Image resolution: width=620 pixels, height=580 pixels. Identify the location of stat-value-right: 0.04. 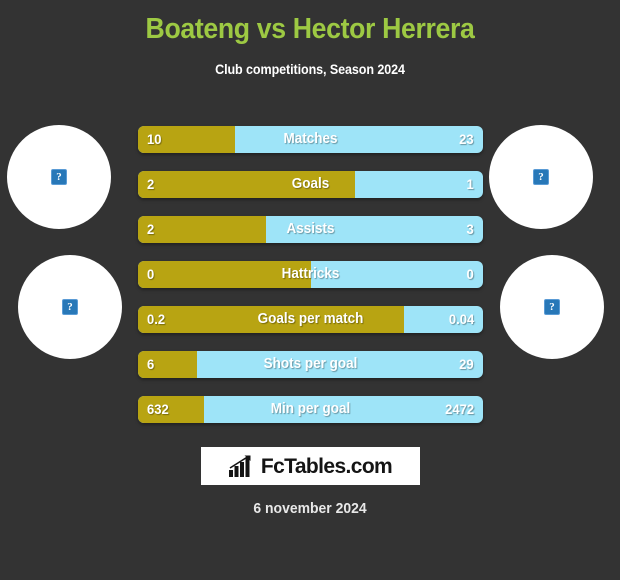
(461, 319).